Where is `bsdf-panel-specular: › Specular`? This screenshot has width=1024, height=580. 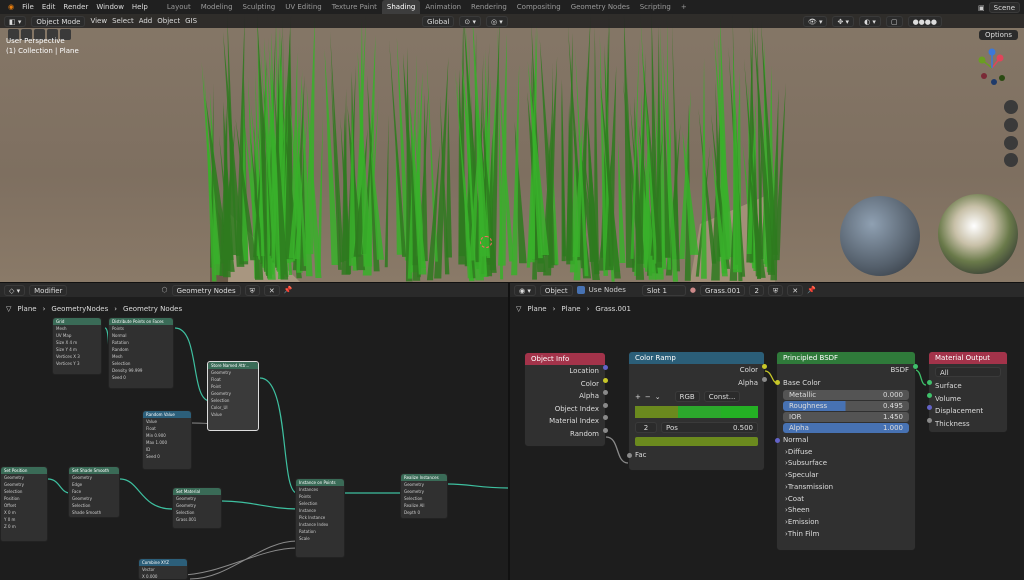
bsdf-panel-specular: › Specular is located at coordinates (846, 476).